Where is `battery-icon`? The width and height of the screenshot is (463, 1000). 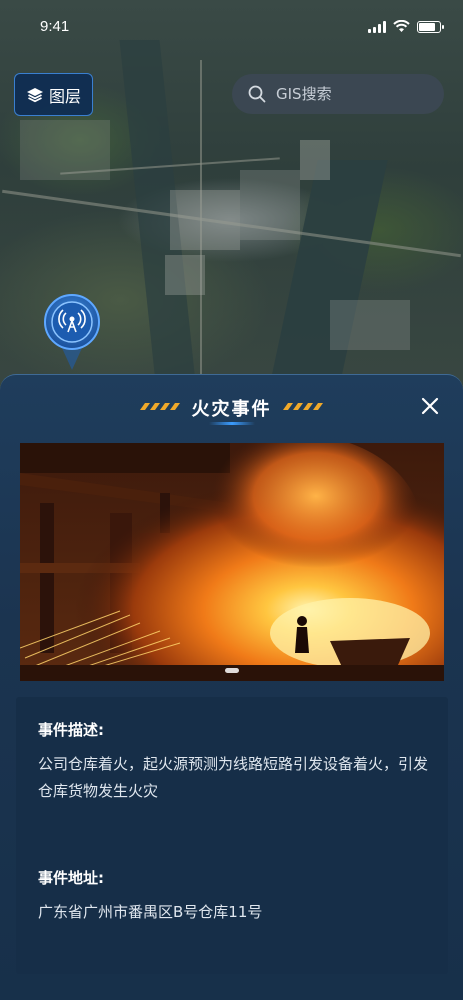 battery-icon is located at coordinates (430, 26).